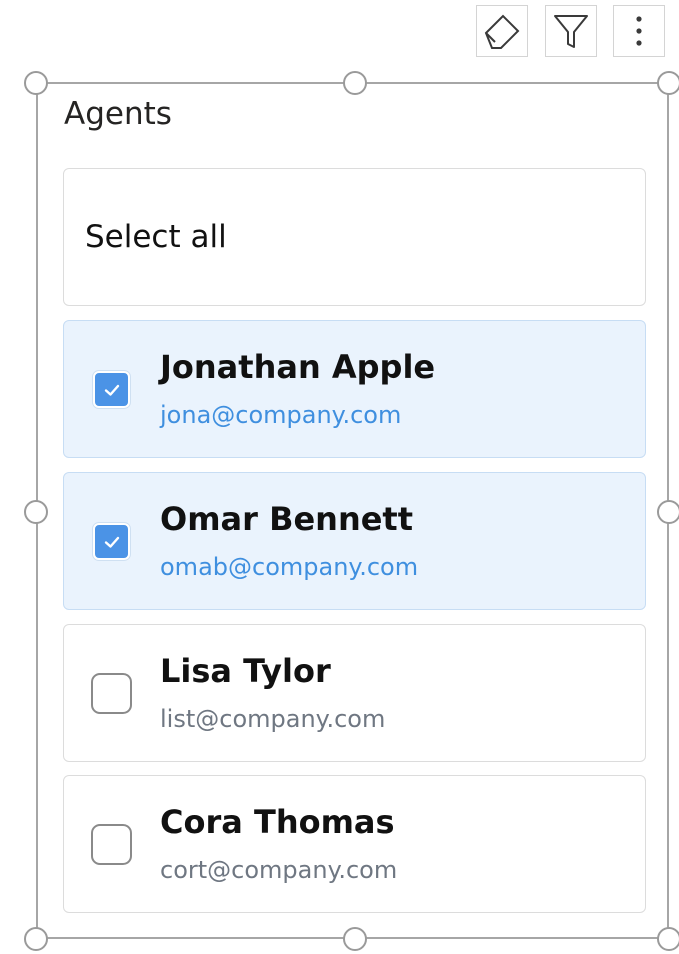 The height and width of the screenshot is (954, 679). I want to click on agent-name: Jonathan Apple, so click(298, 367).